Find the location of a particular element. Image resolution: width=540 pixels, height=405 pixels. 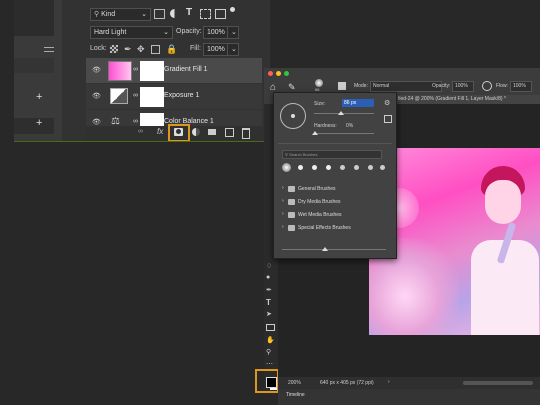

folder-special-effects-brushes: › Special Effects Brushes is located at coordinates (316, 229).